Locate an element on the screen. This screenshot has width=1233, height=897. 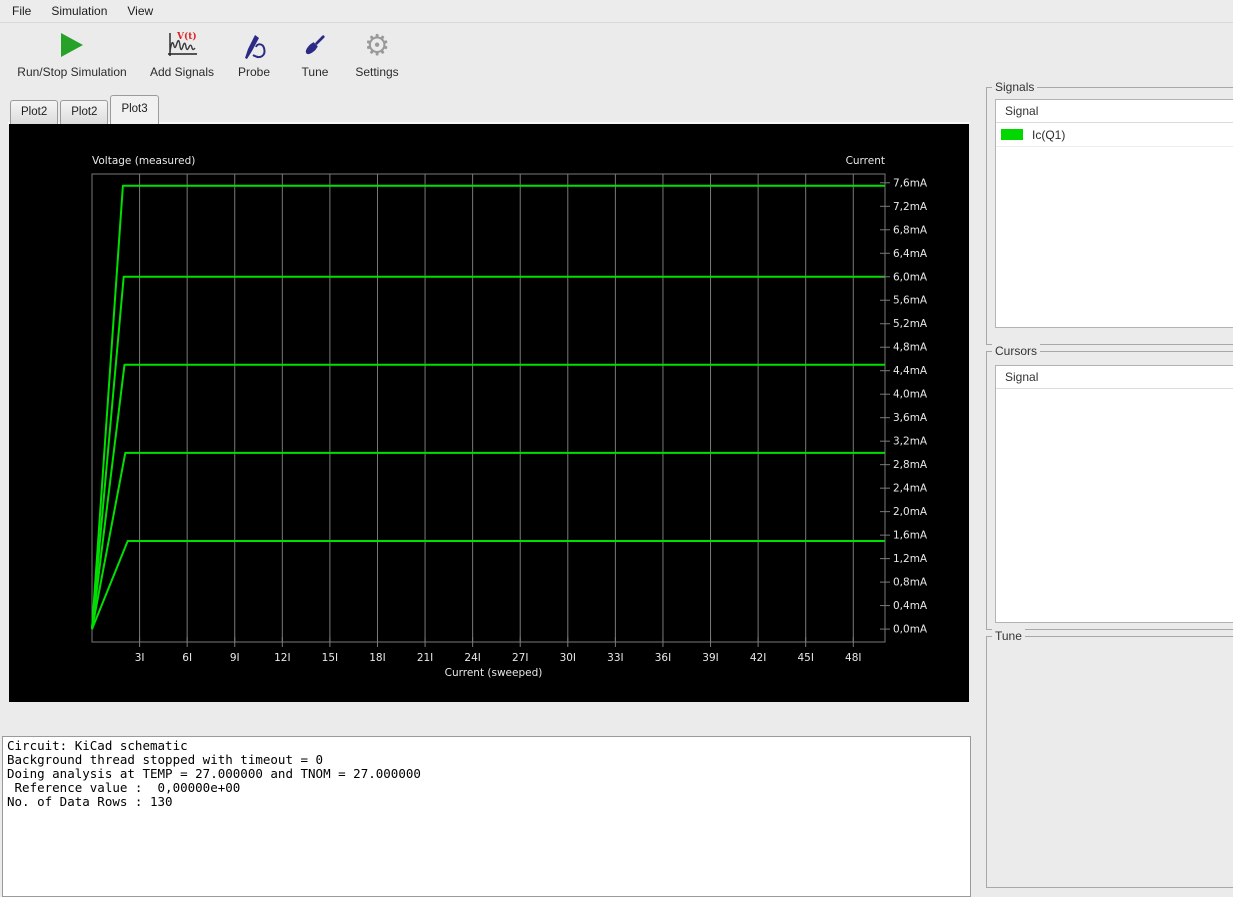
tab-plot2-1: Plot2 is located at coordinates (84, 112).